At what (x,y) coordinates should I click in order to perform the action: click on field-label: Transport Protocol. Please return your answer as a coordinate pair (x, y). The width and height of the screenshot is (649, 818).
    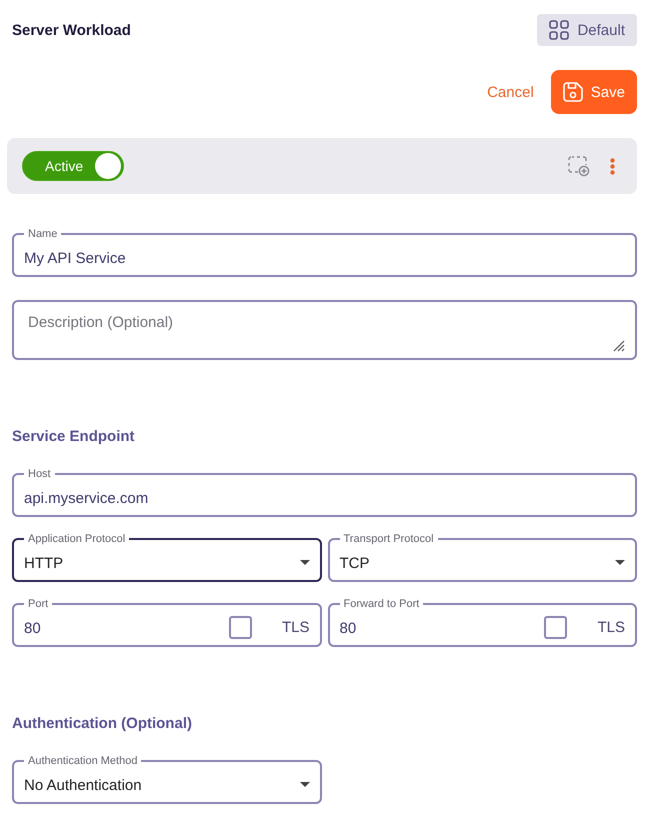
    Looking at the image, I should click on (388, 539).